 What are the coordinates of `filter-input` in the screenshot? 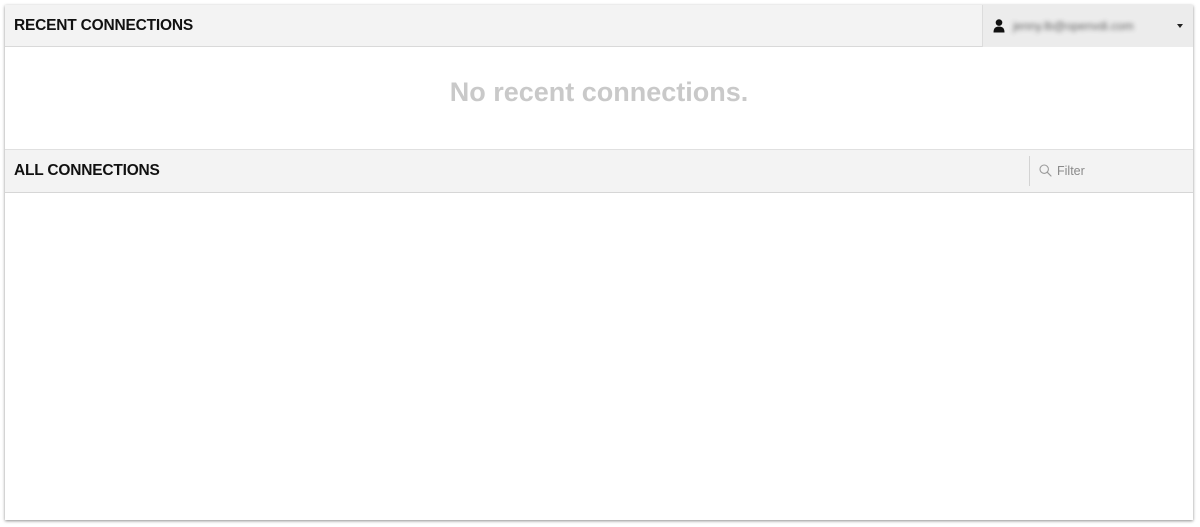 It's located at (1119, 171).